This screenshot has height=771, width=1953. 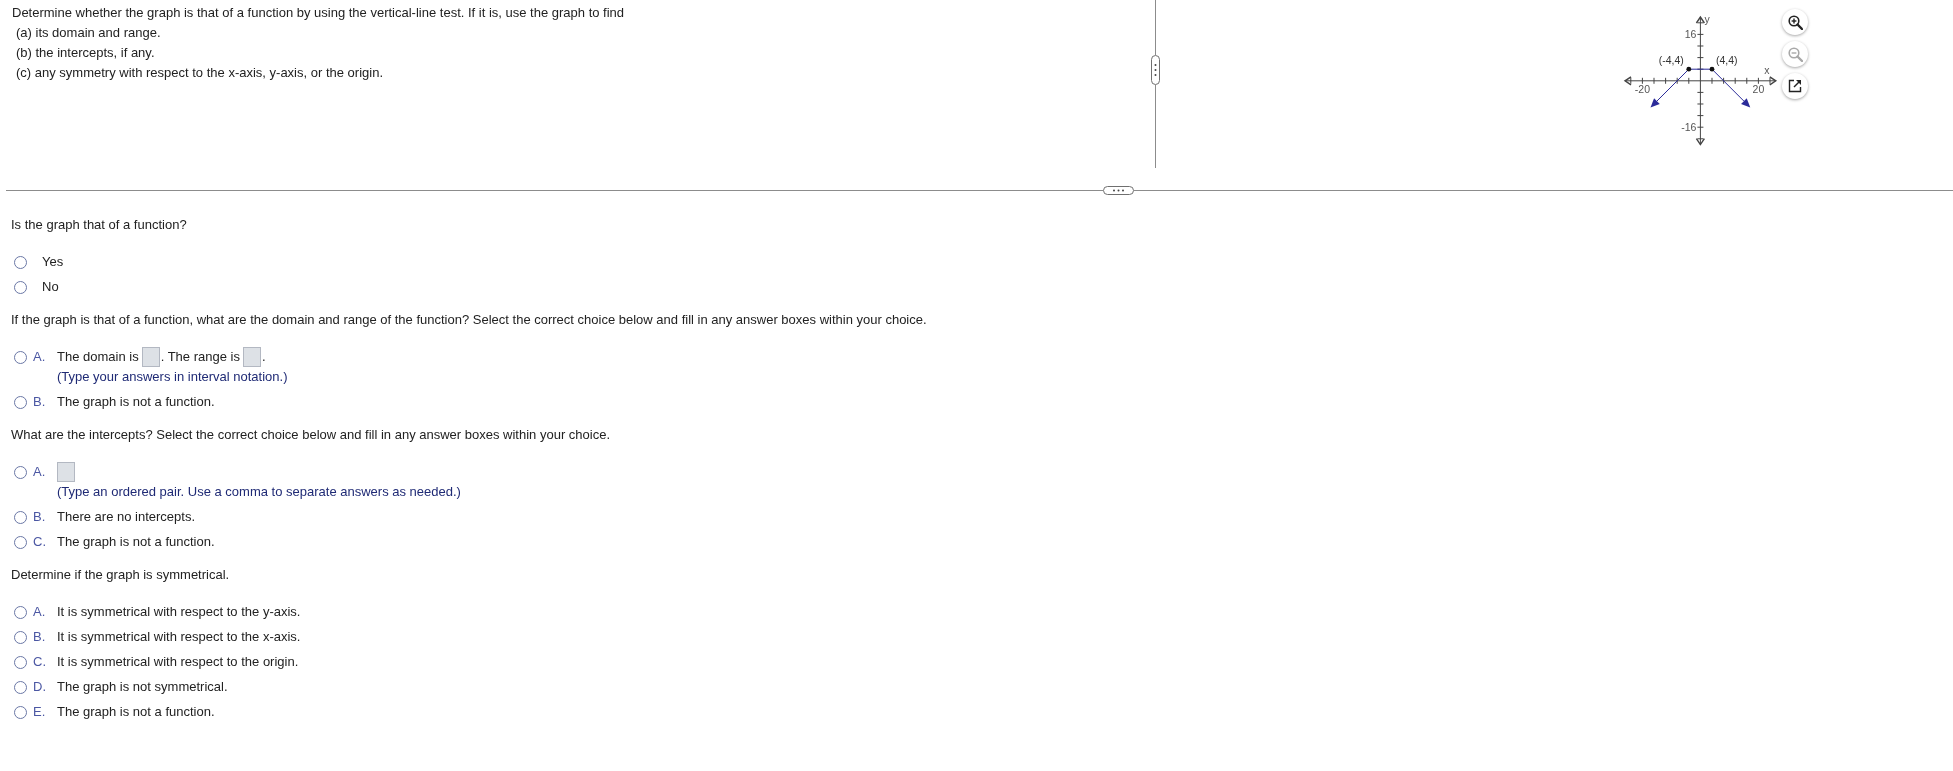 What do you see at coordinates (1795, 54) in the screenshot?
I see `zoom-out-icon` at bounding box center [1795, 54].